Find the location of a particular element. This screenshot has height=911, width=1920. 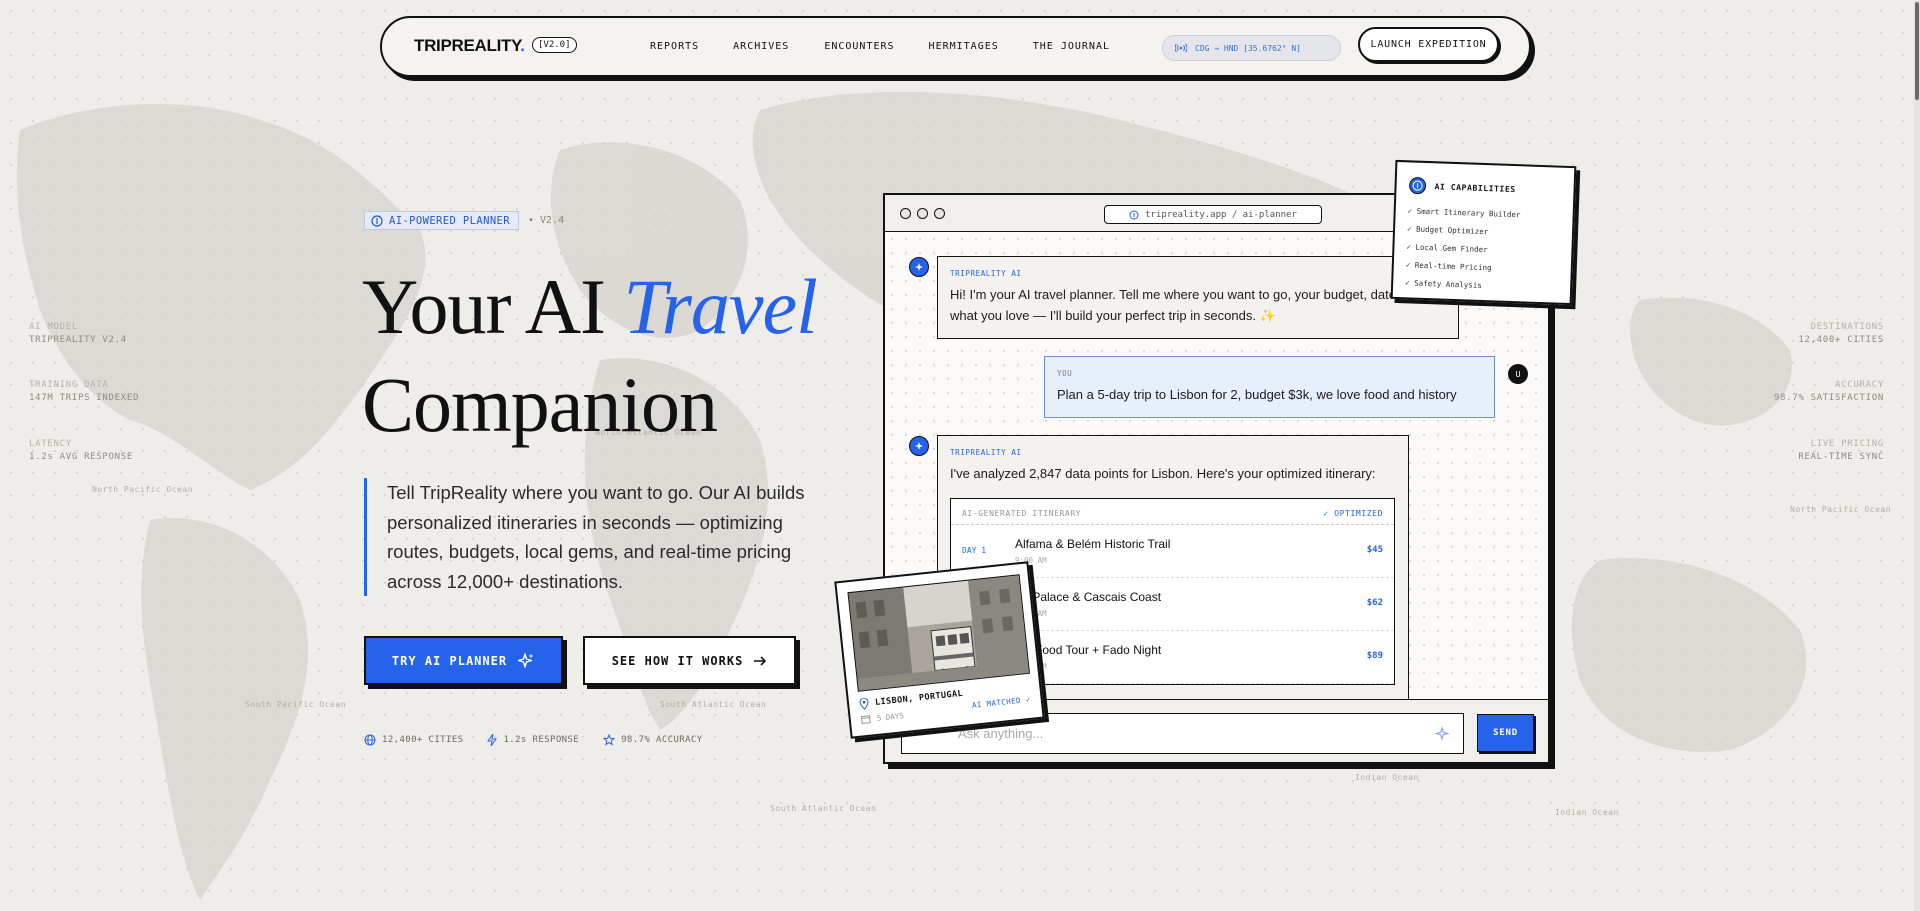

see-how-it-works-button: SEE HOW IT WORKS is located at coordinates (689, 660).